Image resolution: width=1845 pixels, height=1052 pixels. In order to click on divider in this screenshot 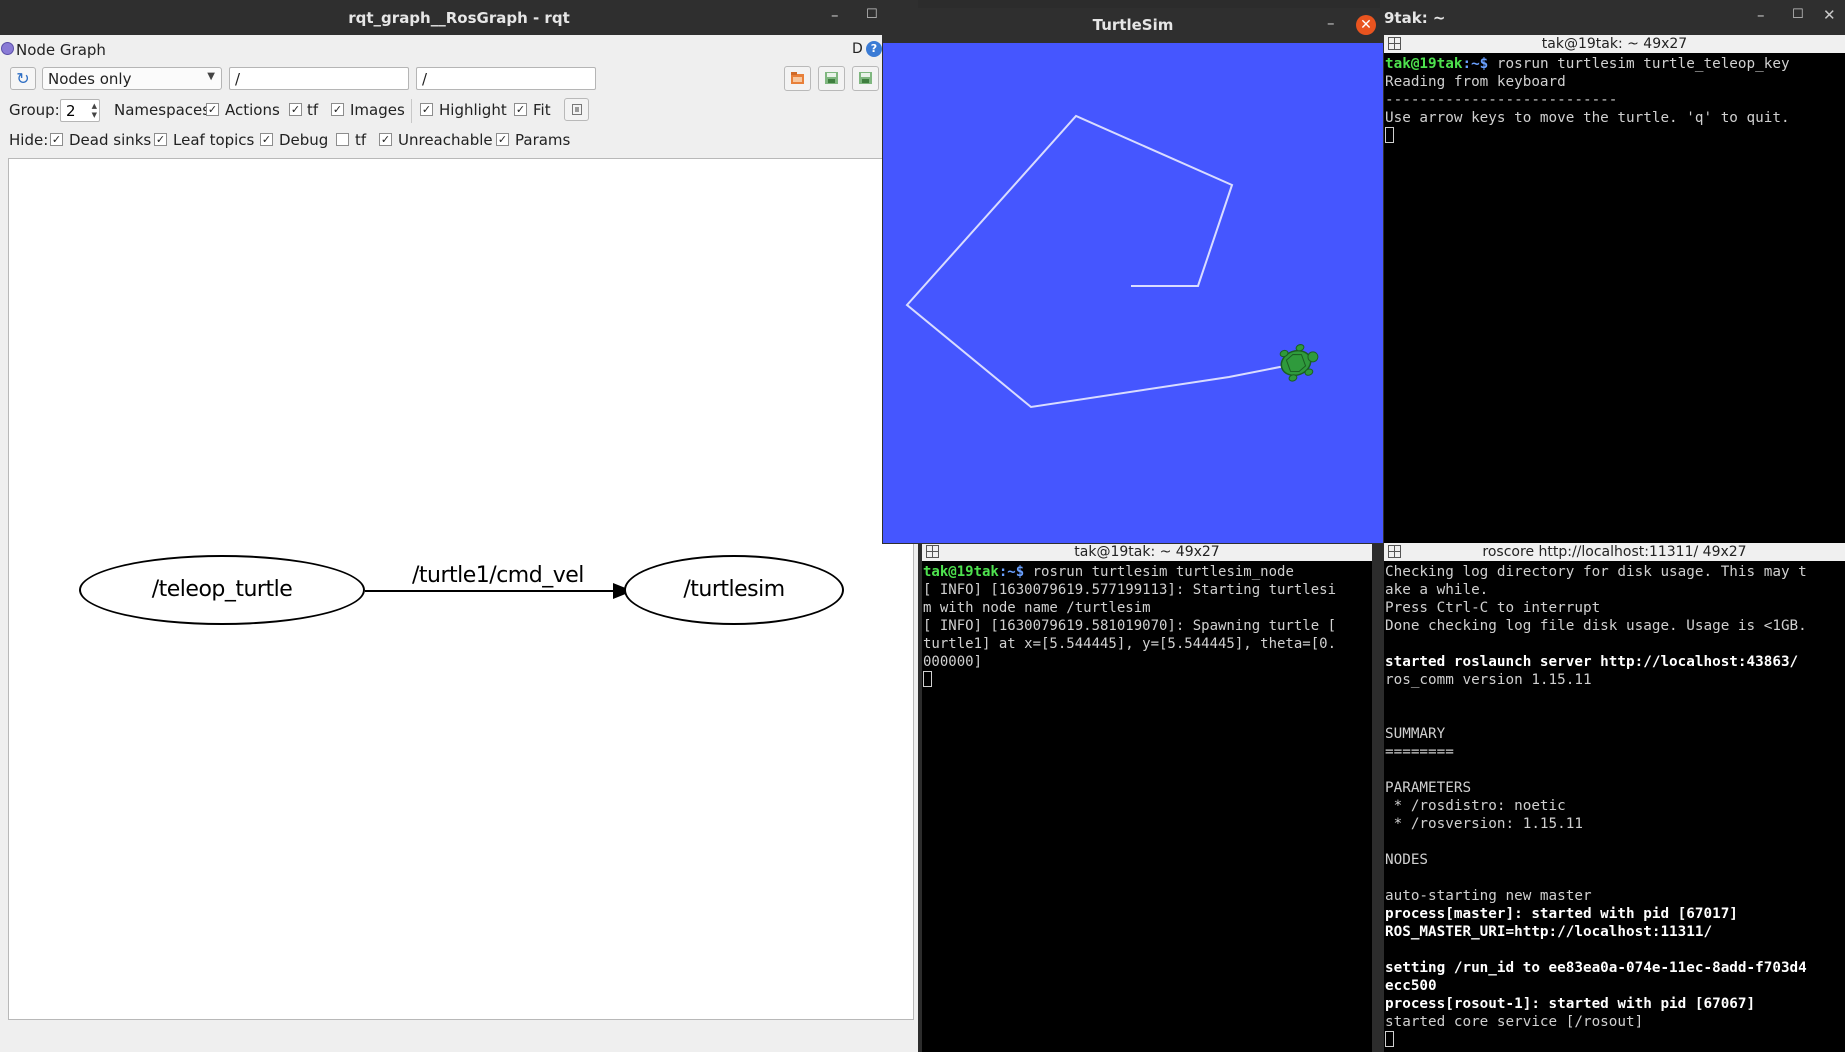, I will do `click(411, 111)`.